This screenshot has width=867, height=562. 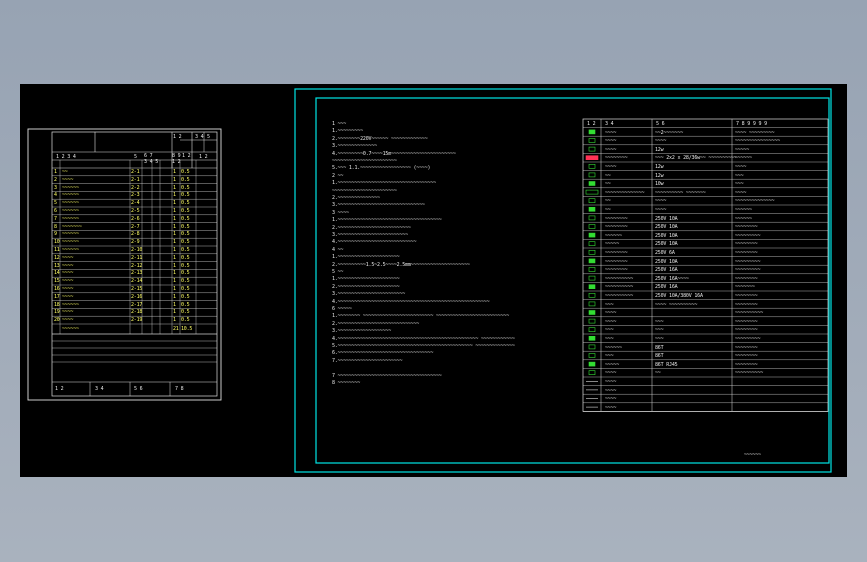 I want to click on legend-spec: ~~~~~~~~~~ ~~~~~~~, so click(x=680, y=192).